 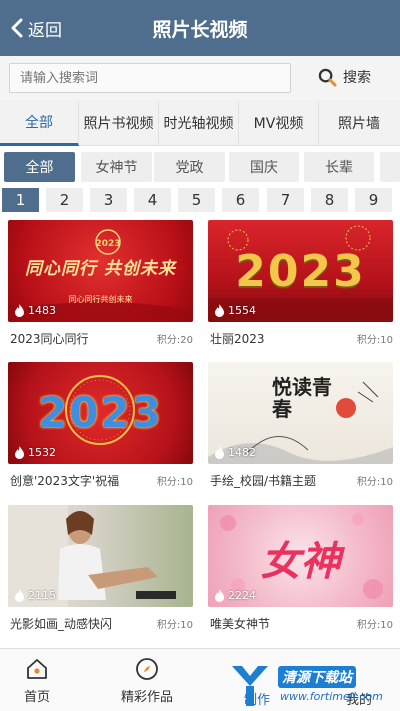 I want to click on watermark-text: 清源下载站, so click(x=317, y=677).